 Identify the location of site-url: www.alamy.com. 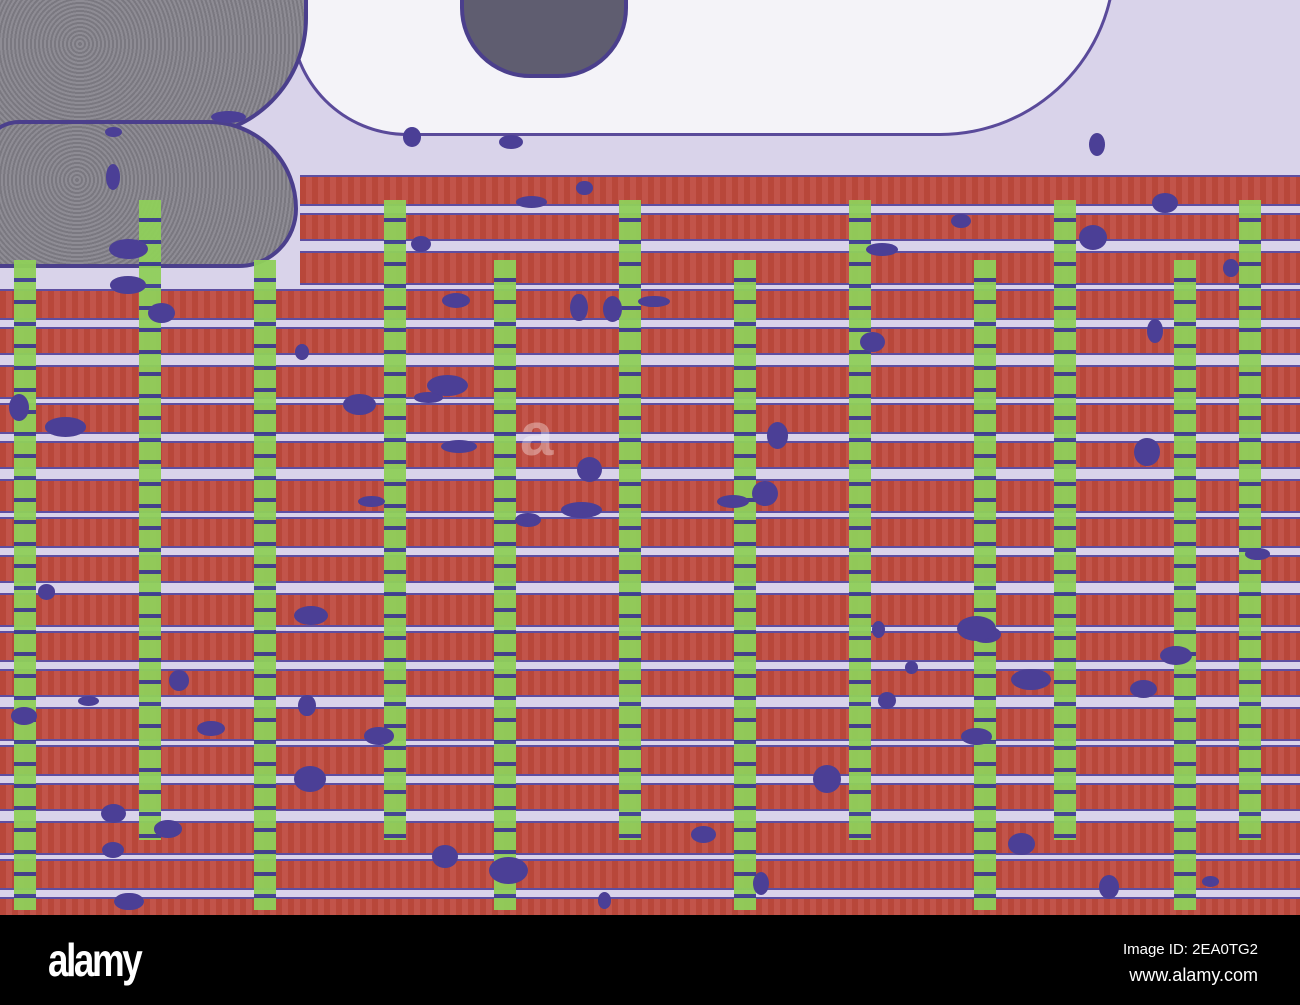
(1193, 975).